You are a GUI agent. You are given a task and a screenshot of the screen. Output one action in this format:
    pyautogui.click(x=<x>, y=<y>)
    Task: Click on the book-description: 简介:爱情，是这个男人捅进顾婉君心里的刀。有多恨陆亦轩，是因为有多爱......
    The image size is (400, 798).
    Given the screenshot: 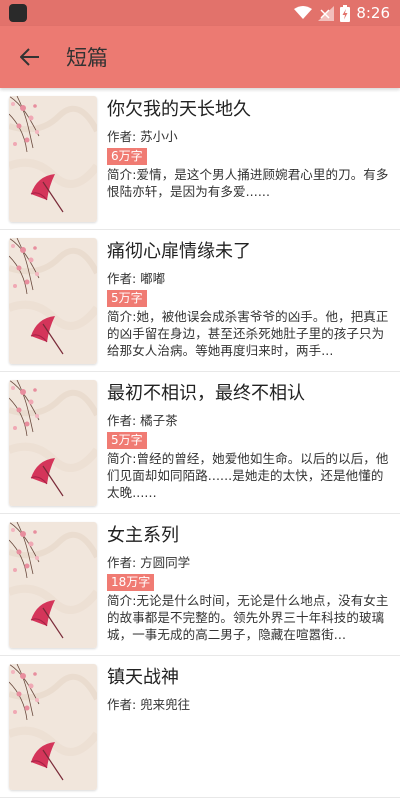 What is the action you would take?
    pyautogui.click(x=248, y=183)
    